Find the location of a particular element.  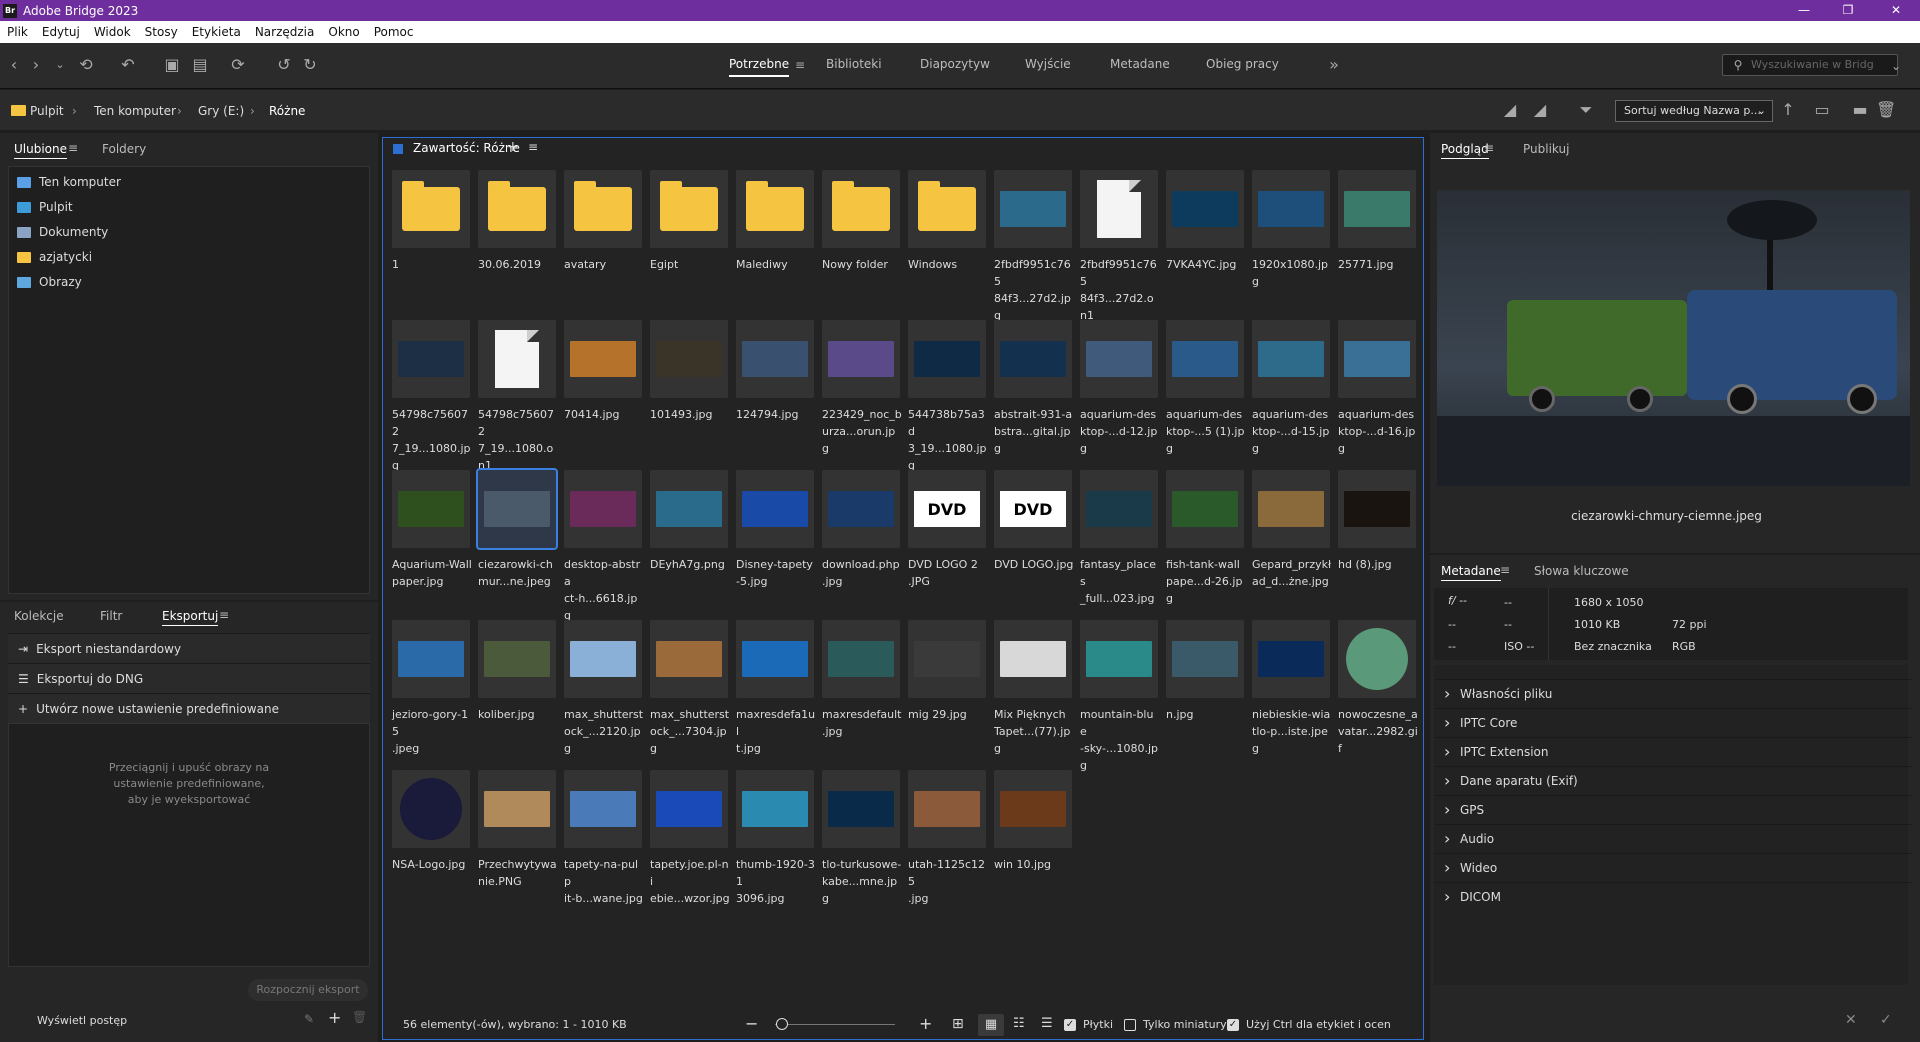

thumbnail-label: 223429_noc_b urza...orun.jpg is located at coordinates (862, 431).